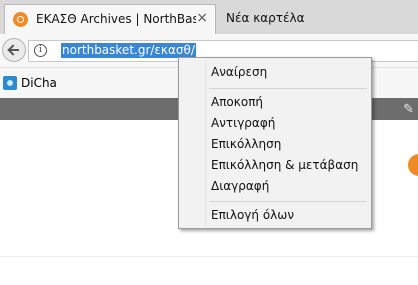 This screenshot has height=285, width=418. I want to click on menu-item-select-all: Επιλογή όλων, so click(275, 215).